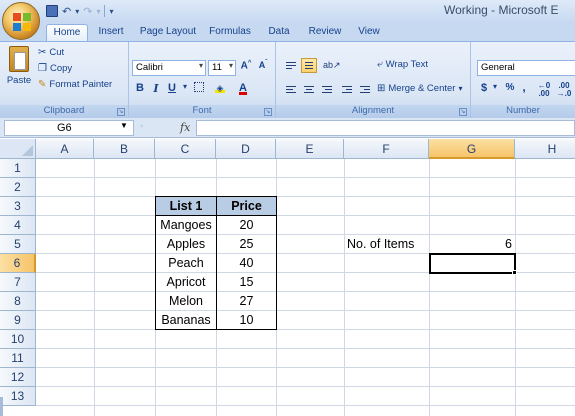  I want to click on select-all-button, so click(18, 149).